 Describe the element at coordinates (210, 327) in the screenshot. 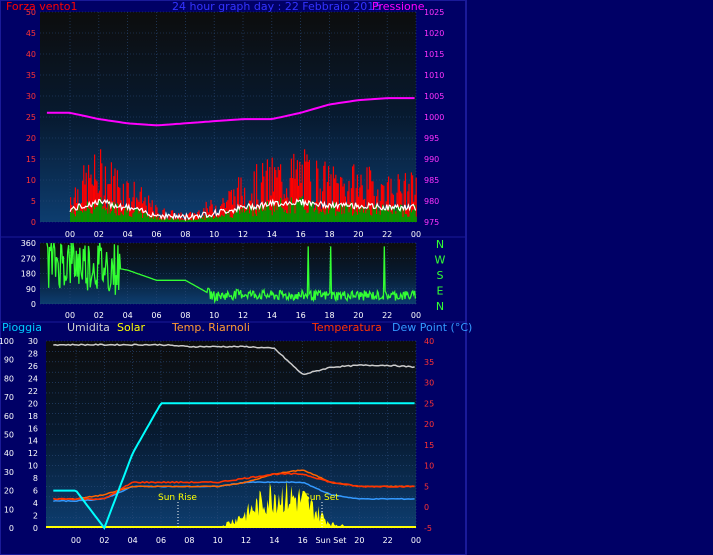

I see `legend-temp-riarnoli: Temp. Riarnoli` at that location.